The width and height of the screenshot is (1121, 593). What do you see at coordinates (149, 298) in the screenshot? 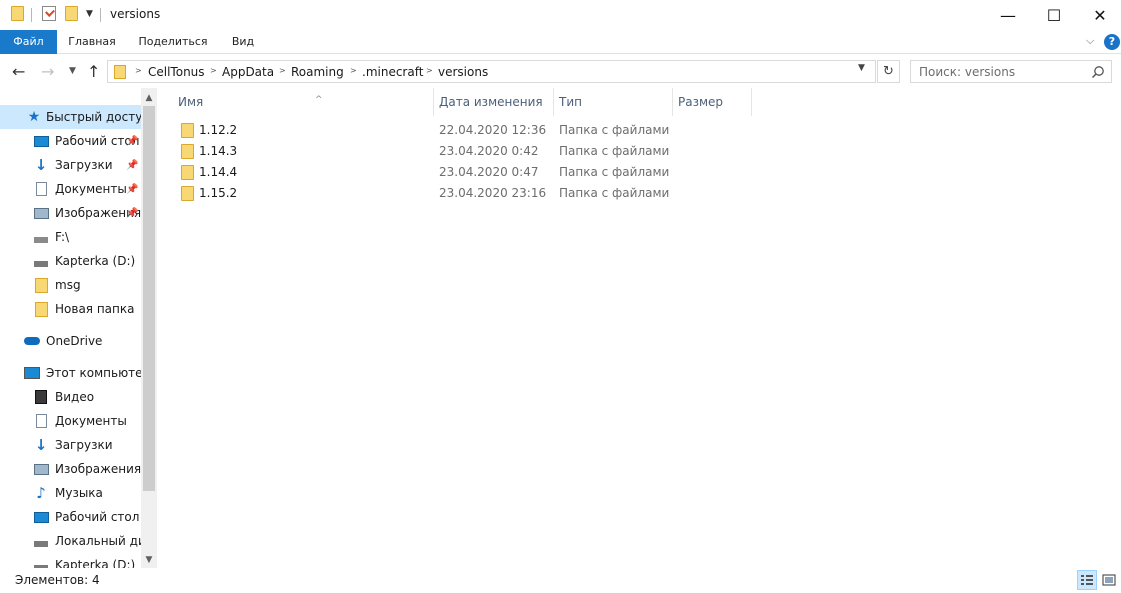
I see `scrollbar-thumb` at bounding box center [149, 298].